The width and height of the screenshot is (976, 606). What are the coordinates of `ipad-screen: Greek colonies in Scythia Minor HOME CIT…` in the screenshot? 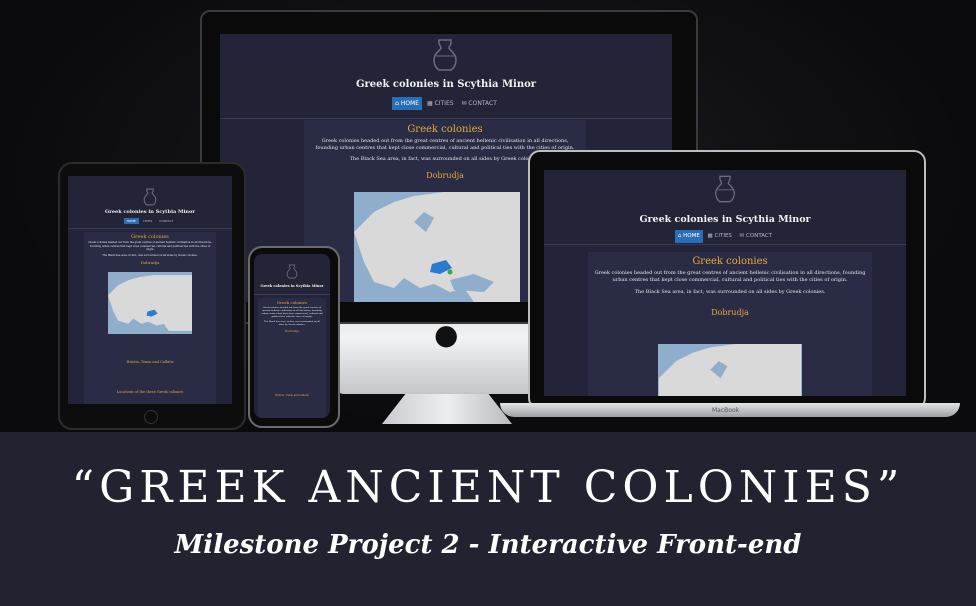 It's located at (150, 290).